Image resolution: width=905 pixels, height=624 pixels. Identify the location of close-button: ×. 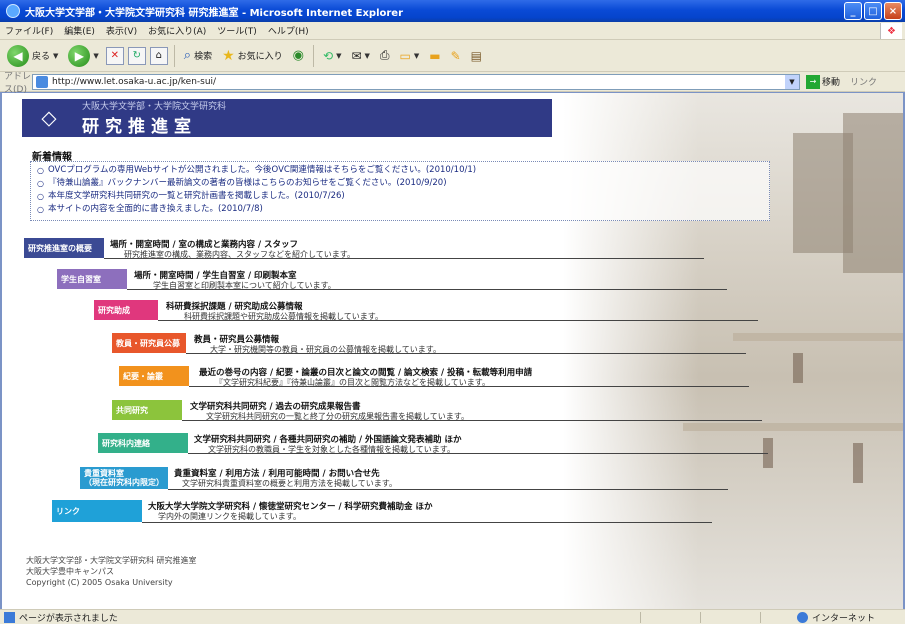
(893, 11).